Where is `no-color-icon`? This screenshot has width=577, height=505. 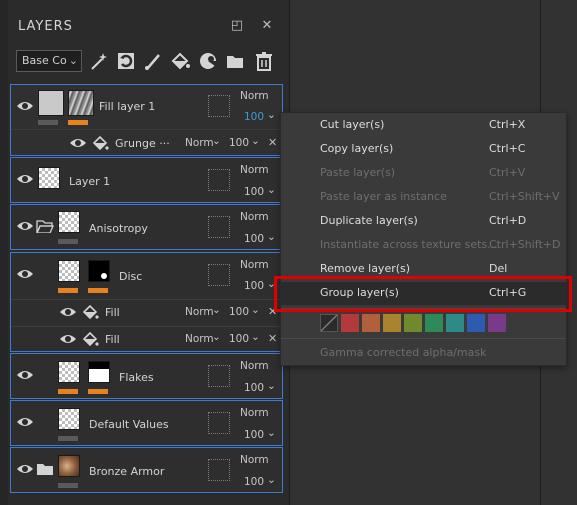
no-color-icon is located at coordinates (329, 323).